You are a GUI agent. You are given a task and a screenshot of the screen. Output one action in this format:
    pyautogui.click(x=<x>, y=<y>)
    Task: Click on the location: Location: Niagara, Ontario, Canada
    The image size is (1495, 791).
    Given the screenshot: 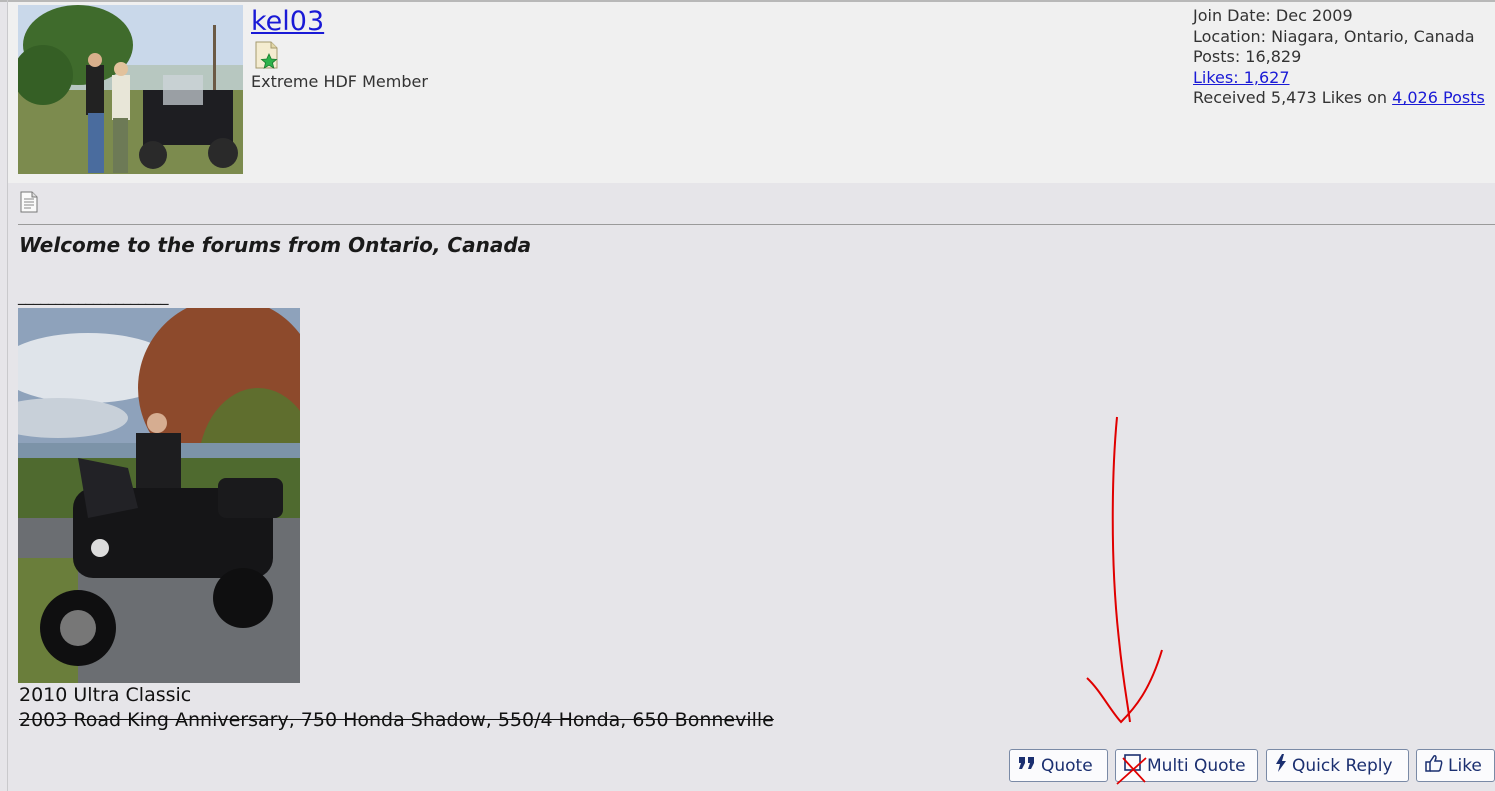 What is the action you would take?
    pyautogui.click(x=1334, y=36)
    